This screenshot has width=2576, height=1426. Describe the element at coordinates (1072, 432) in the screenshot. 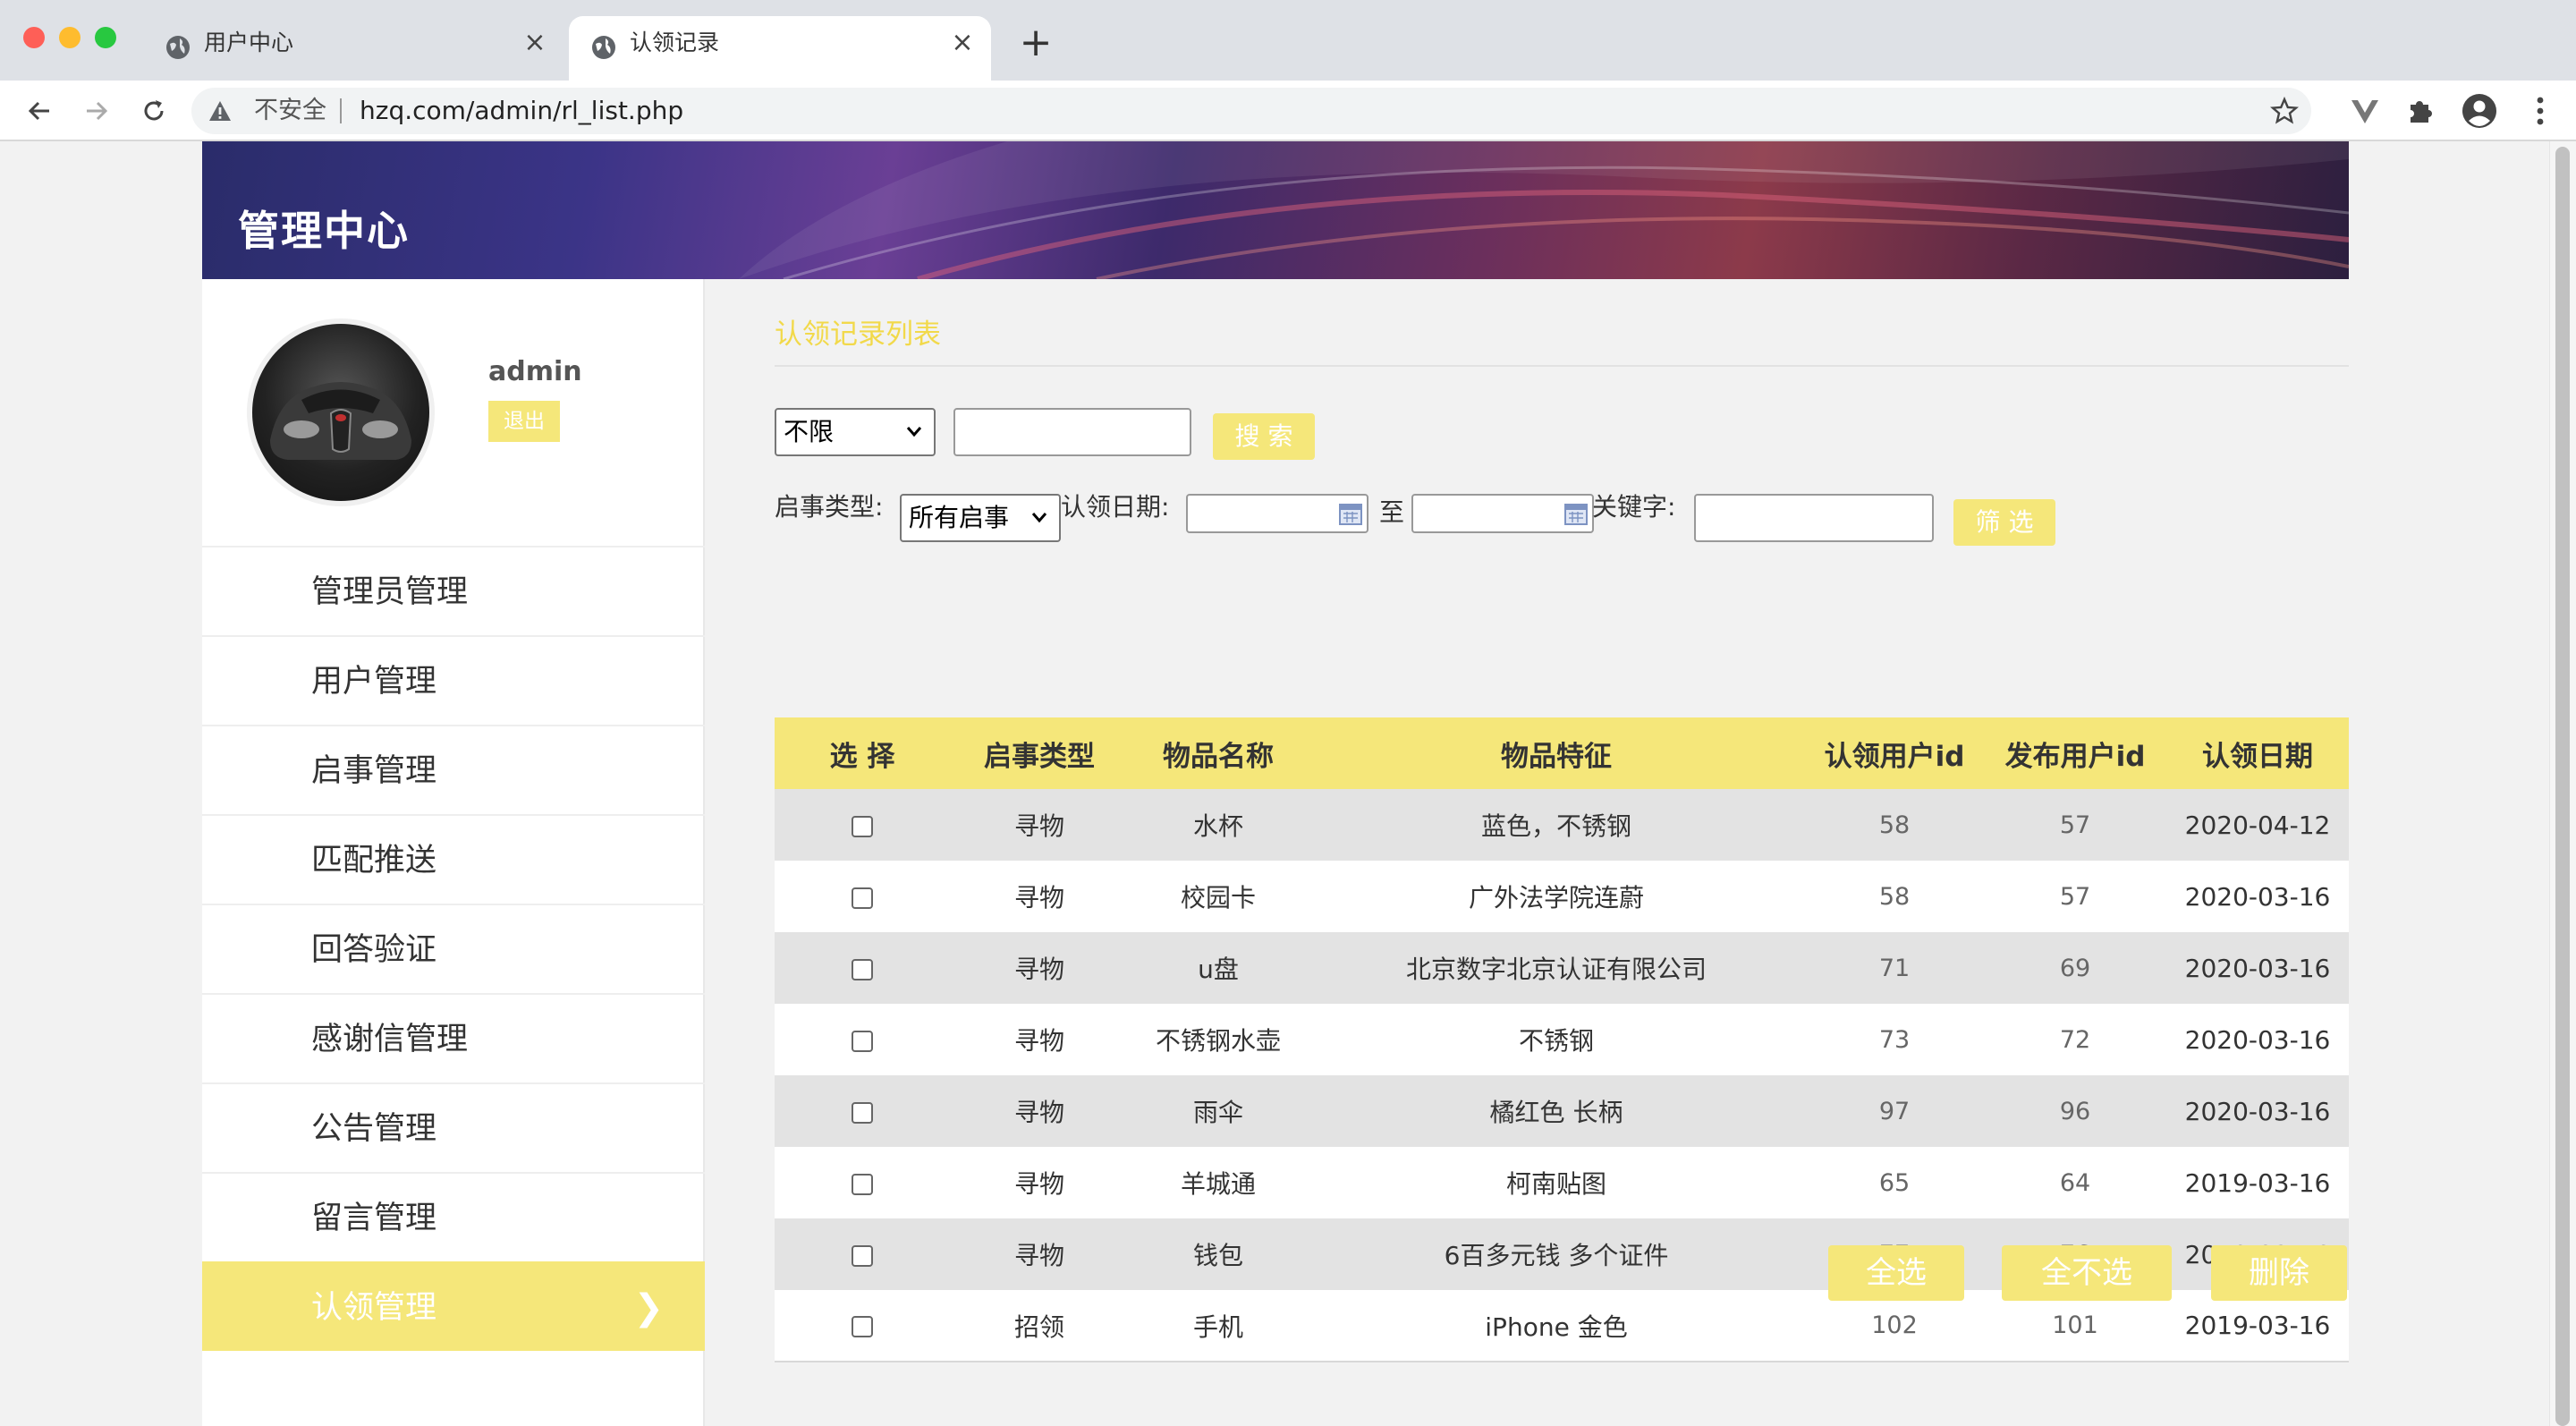

I see `search-input` at that location.